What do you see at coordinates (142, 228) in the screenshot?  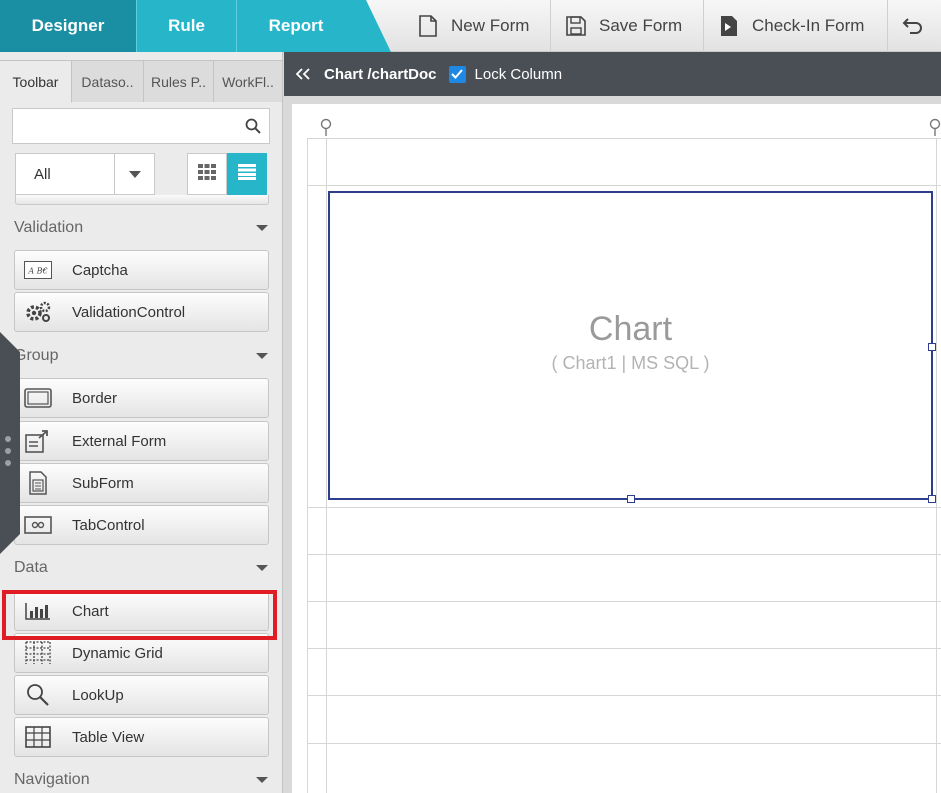 I see `section-validation: Validation` at bounding box center [142, 228].